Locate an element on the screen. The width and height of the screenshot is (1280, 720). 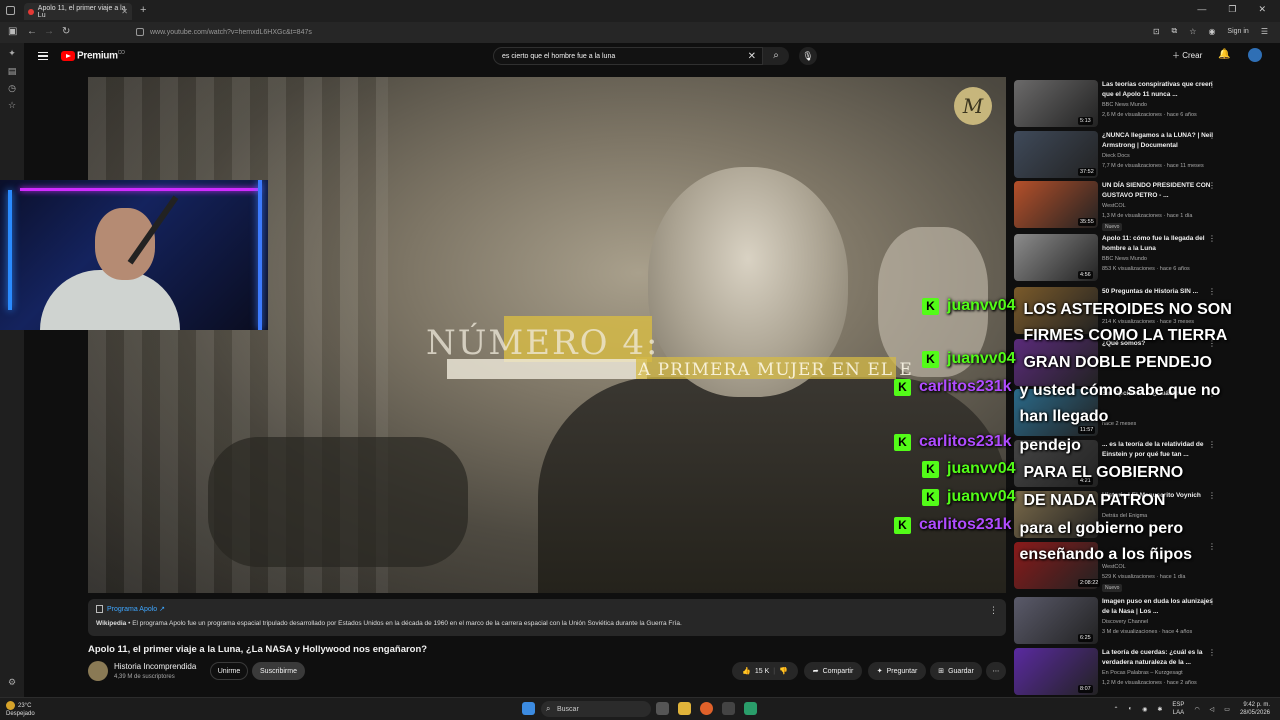
join-button: Unirme is located at coordinates (229, 671).